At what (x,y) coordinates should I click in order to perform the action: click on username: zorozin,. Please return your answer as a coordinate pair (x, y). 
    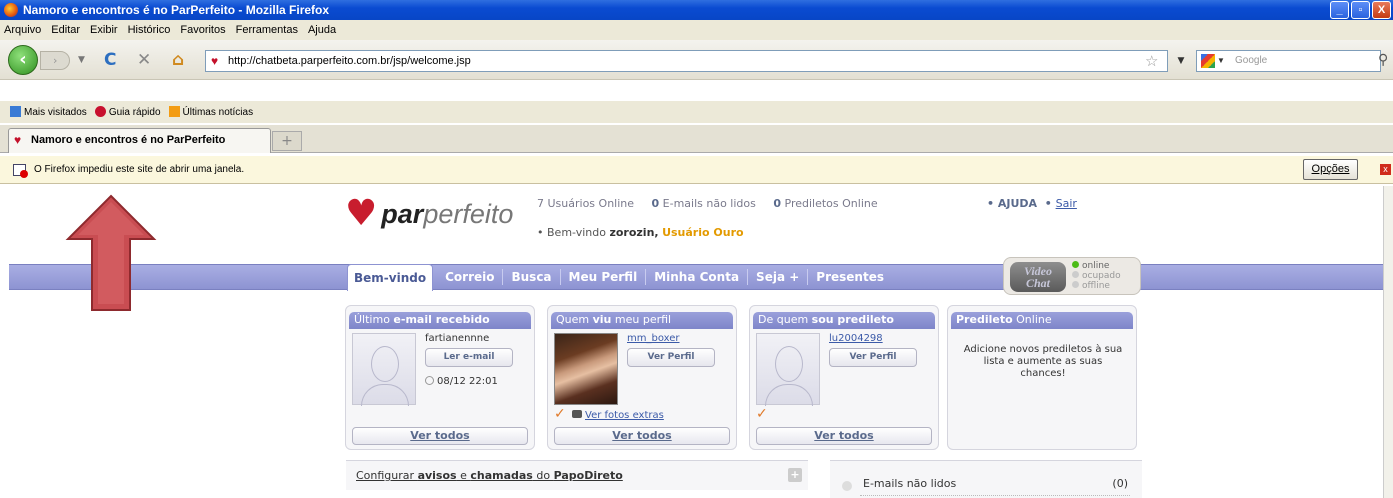
    Looking at the image, I should click on (634, 232).